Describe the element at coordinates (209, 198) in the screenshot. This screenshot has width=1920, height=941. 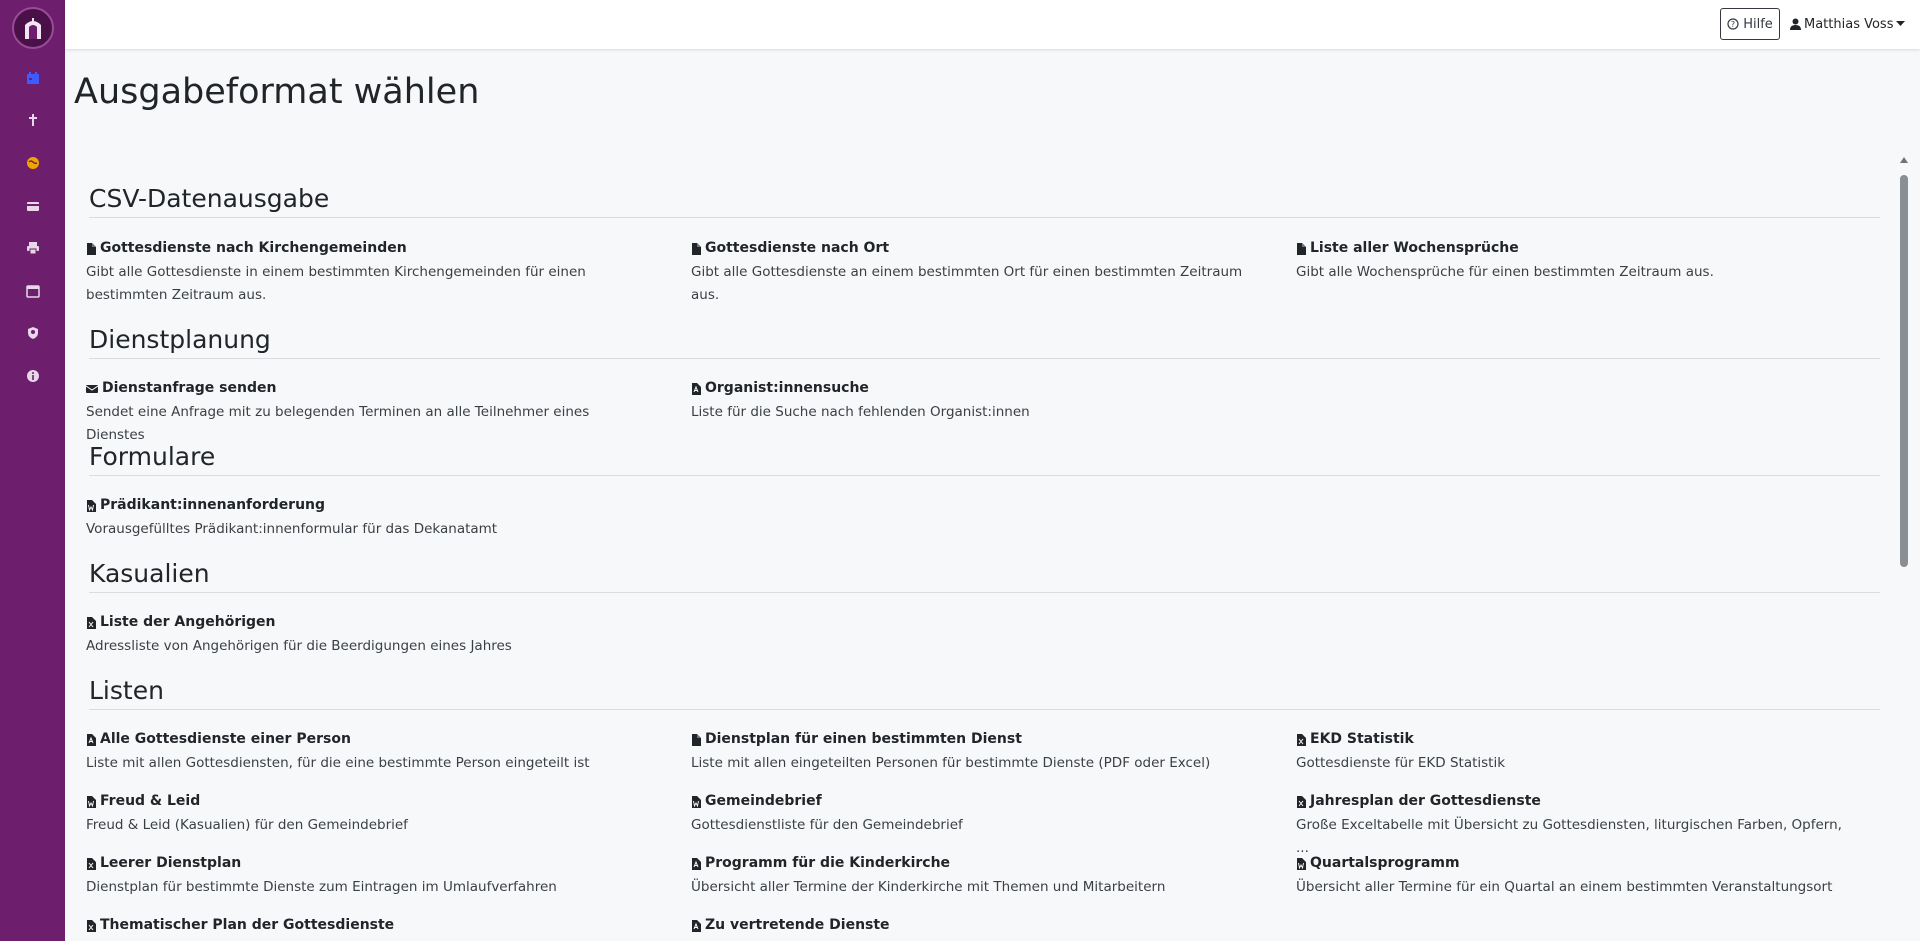
I see `section-title: CSV-Datenausgabe` at that location.